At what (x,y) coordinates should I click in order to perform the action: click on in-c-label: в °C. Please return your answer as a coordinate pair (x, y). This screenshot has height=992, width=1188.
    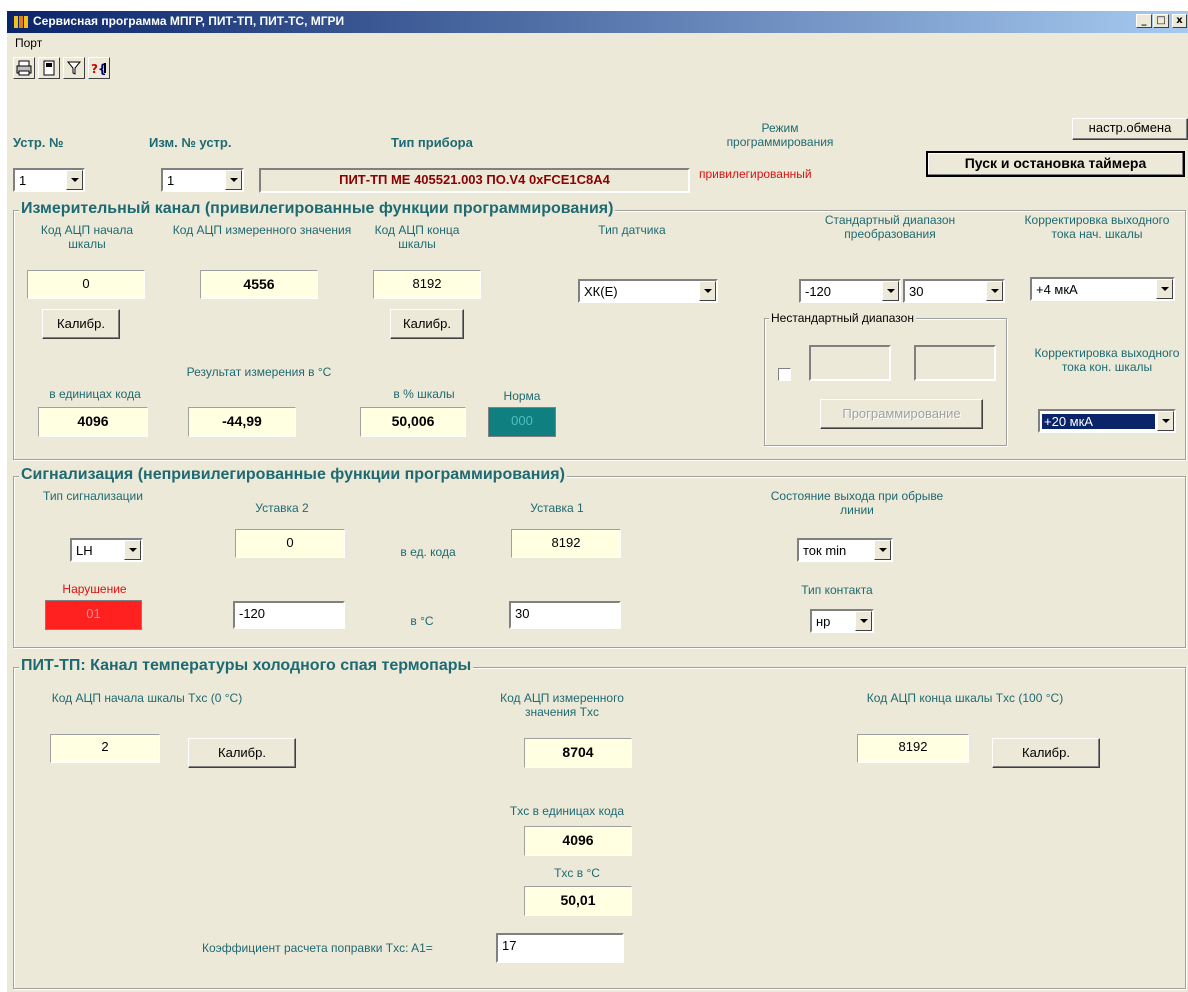
    Looking at the image, I should click on (422, 621).